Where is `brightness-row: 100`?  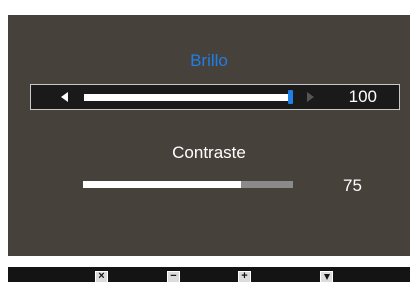 brightness-row: 100 is located at coordinates (215, 97).